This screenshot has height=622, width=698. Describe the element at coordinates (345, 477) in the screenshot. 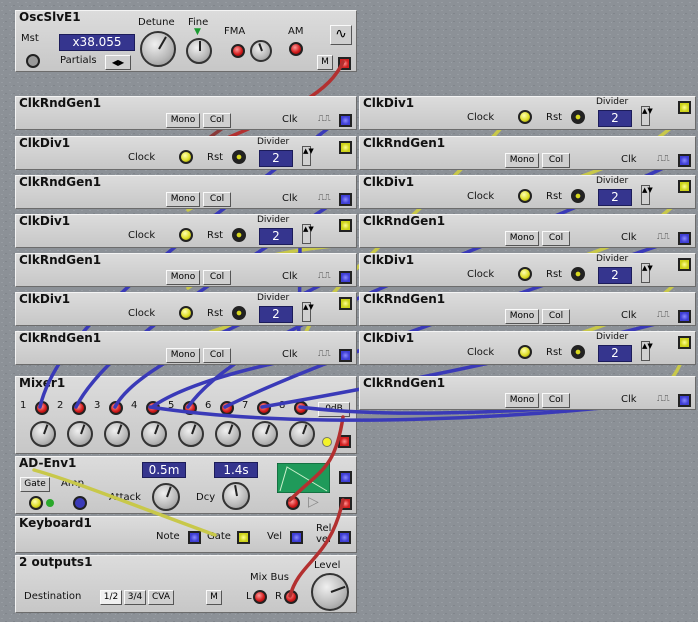

I see `env-amp-out` at that location.